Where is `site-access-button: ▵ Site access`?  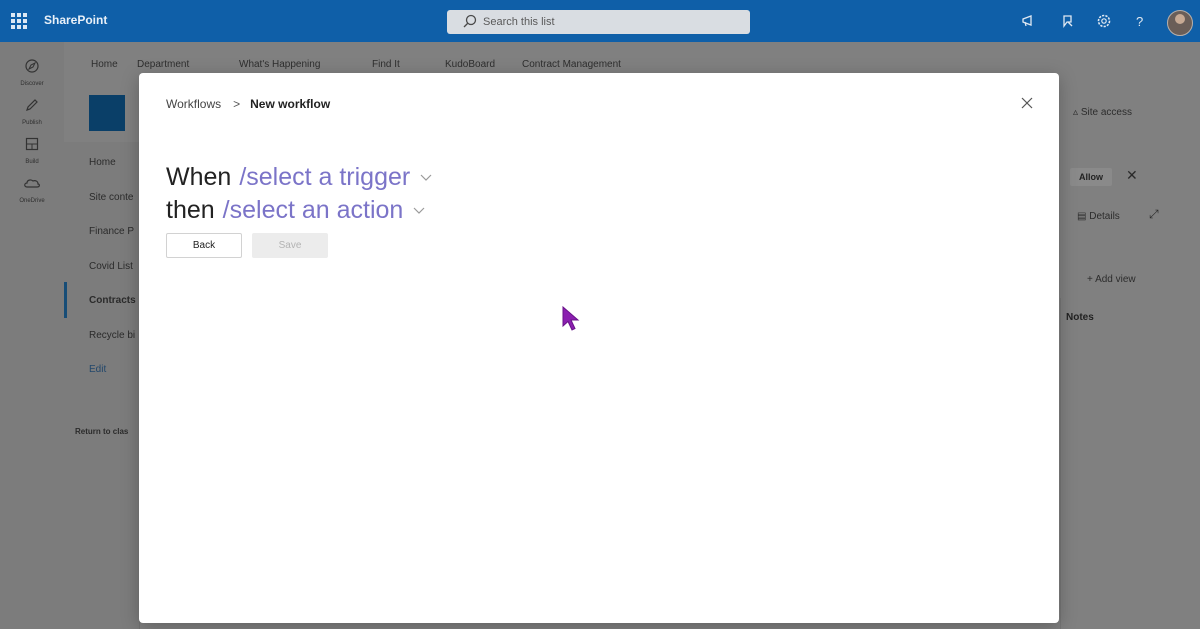
site-access-button: ▵ Site access is located at coordinates (1102, 112).